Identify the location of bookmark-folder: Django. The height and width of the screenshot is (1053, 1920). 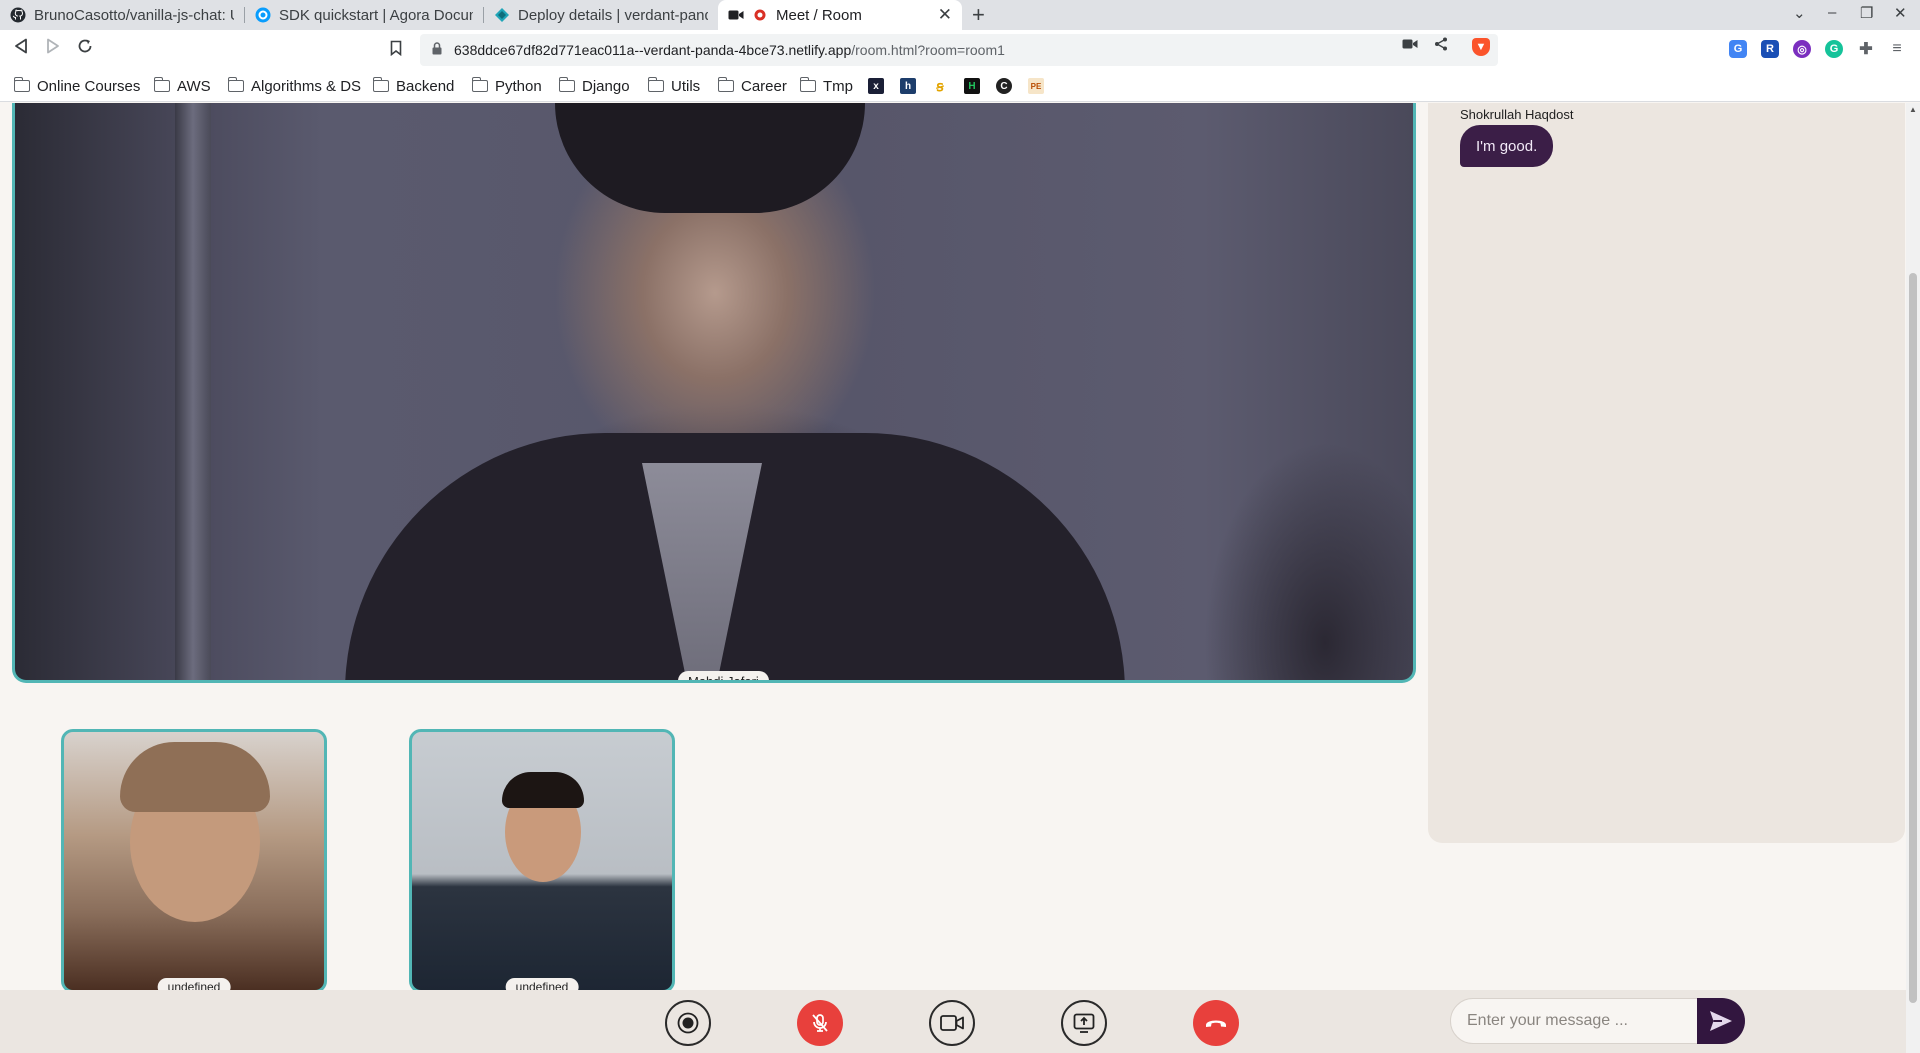
(594, 86).